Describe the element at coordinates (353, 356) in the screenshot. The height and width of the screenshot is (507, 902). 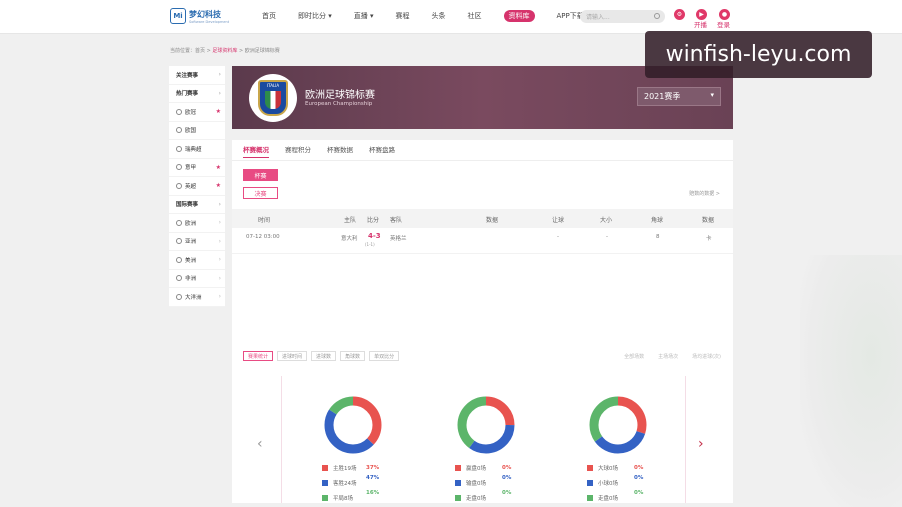
I see `stat-tab-corners: 角球数` at that location.